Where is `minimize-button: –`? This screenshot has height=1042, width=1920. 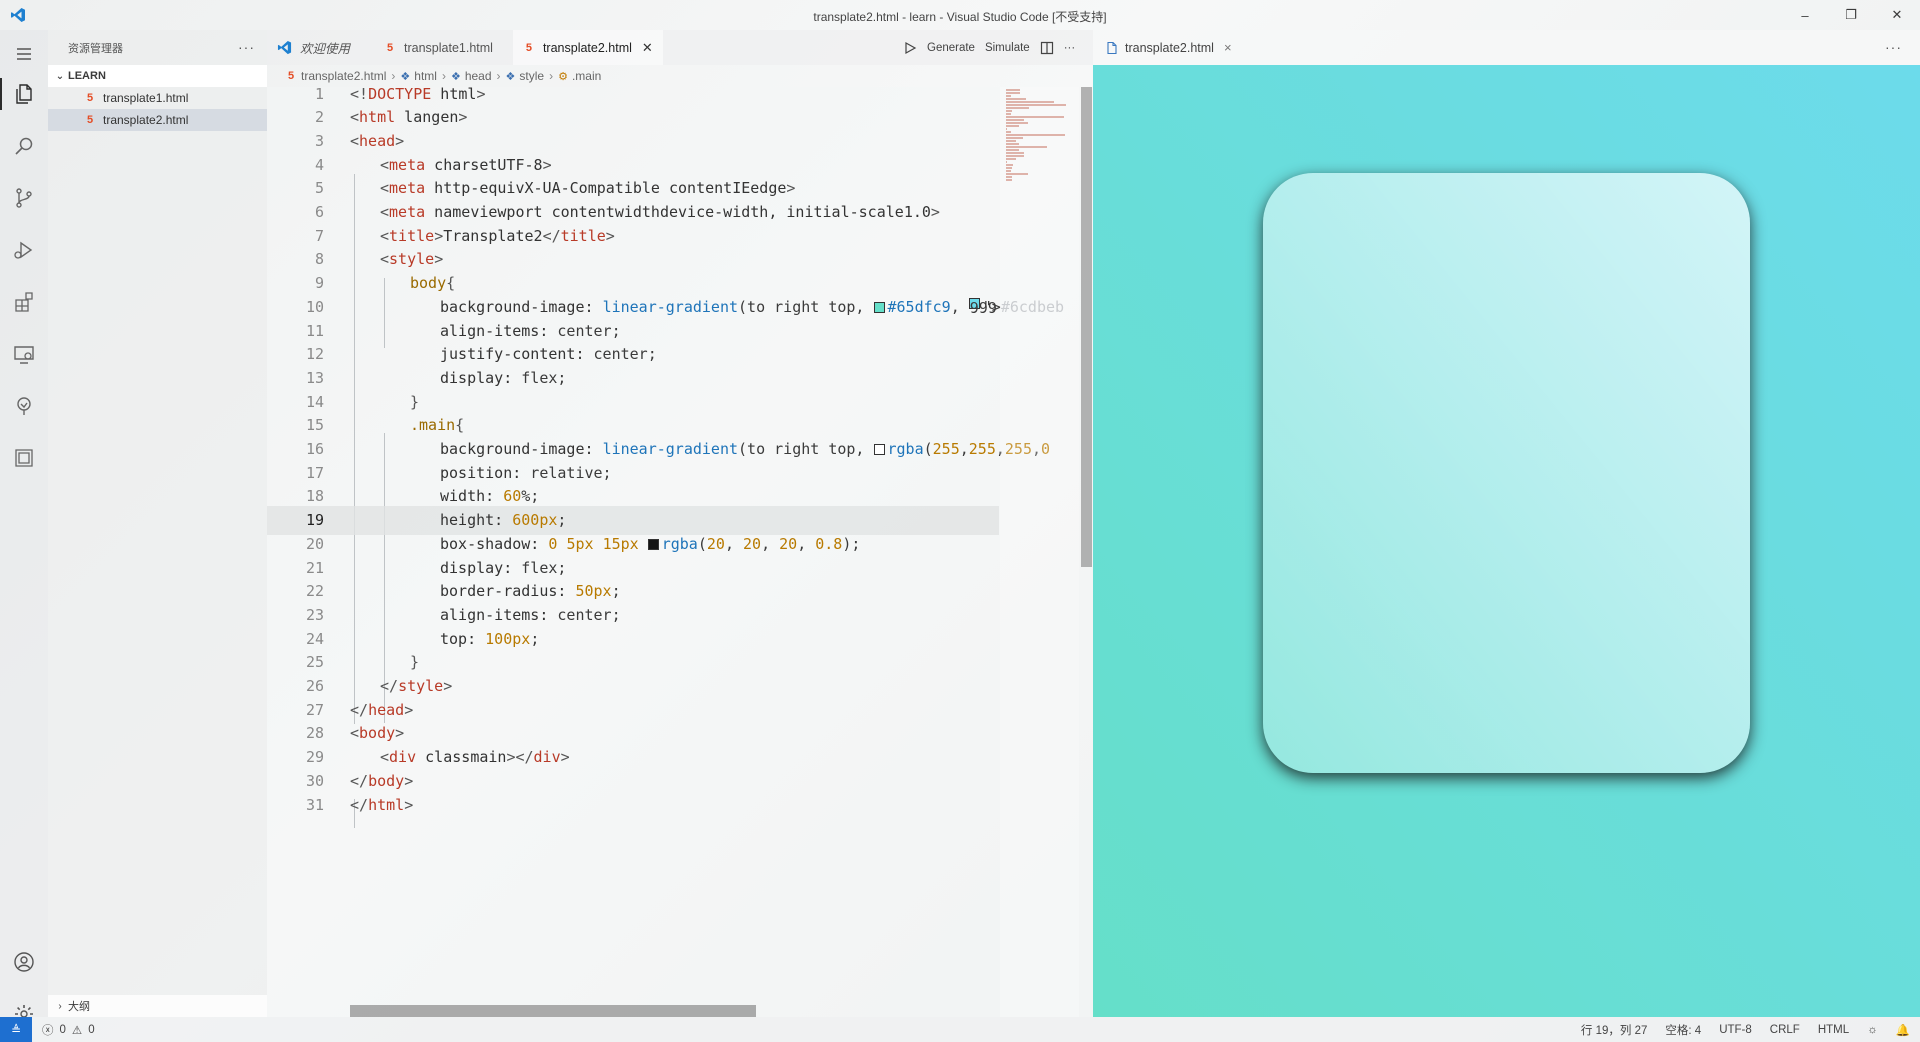
minimize-button: – is located at coordinates (1805, 15).